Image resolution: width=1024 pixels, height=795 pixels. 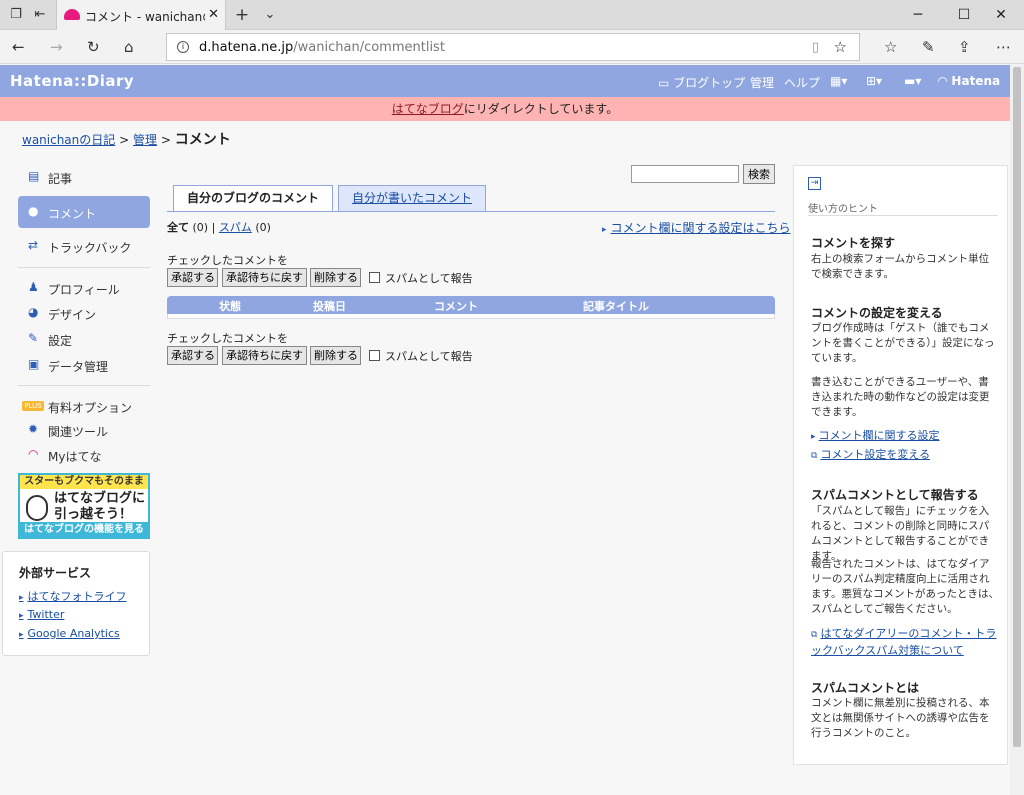 What do you see at coordinates (40, 15) in the screenshot?
I see `set-tabs-aside-icon: ⇤` at bounding box center [40, 15].